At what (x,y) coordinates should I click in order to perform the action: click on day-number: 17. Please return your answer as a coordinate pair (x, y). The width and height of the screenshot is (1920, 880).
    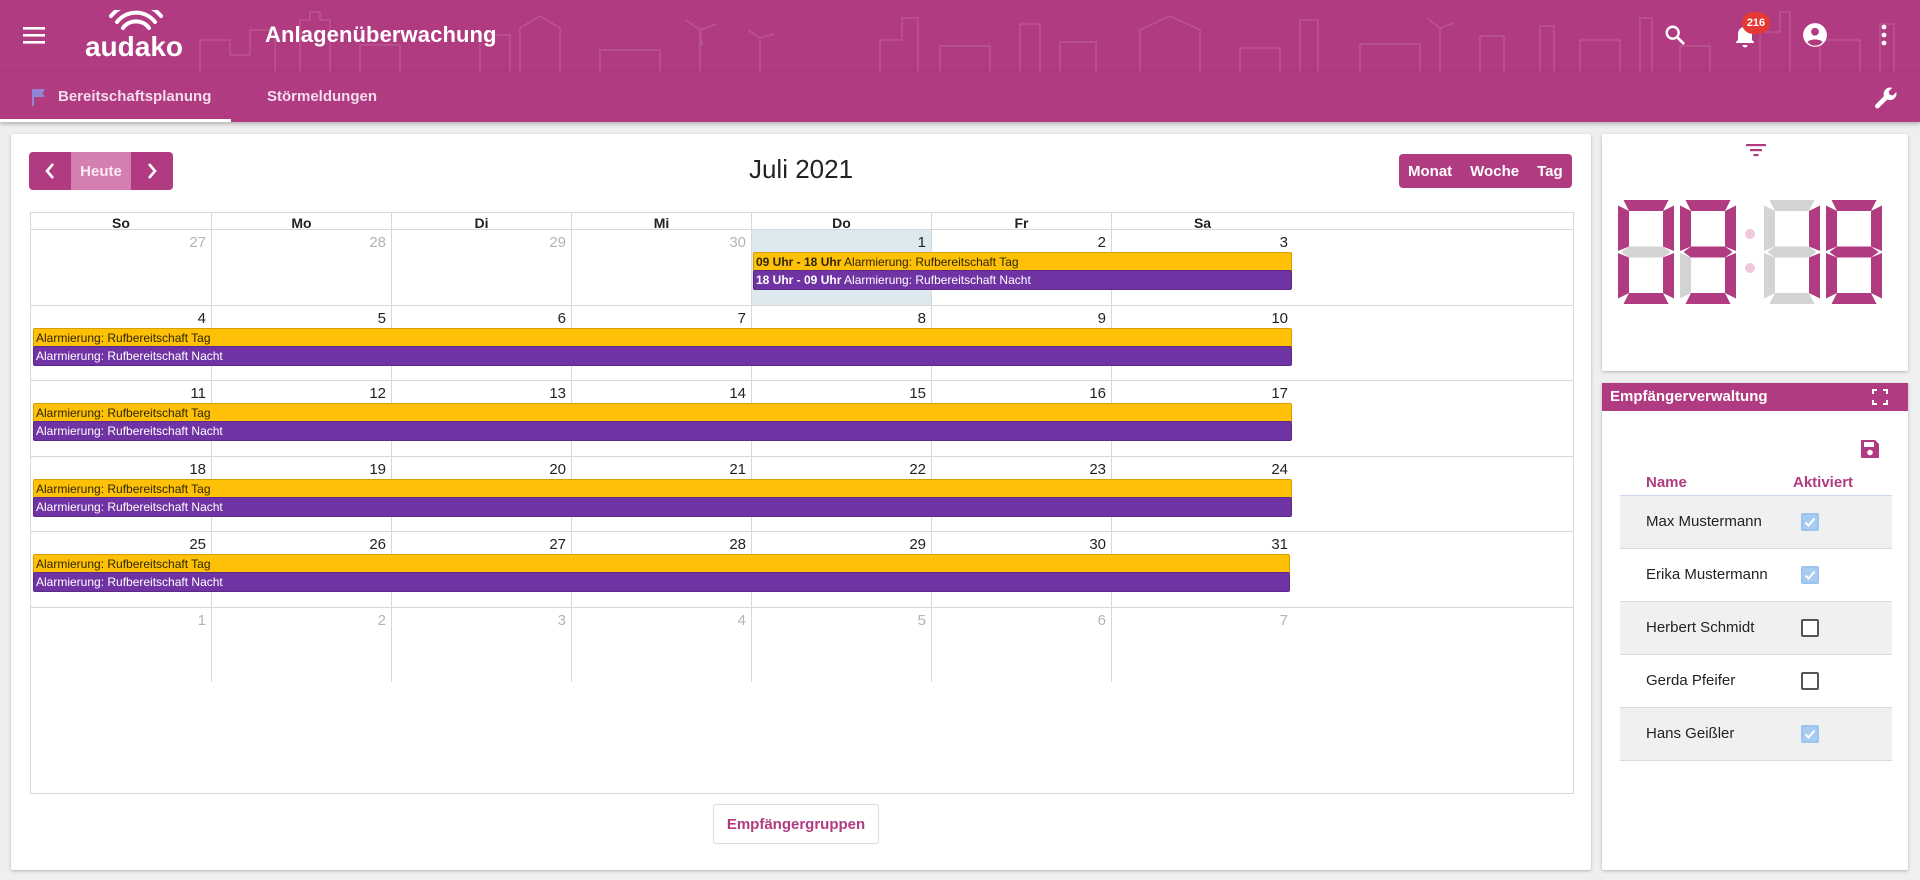
    Looking at the image, I should click on (1279, 393).